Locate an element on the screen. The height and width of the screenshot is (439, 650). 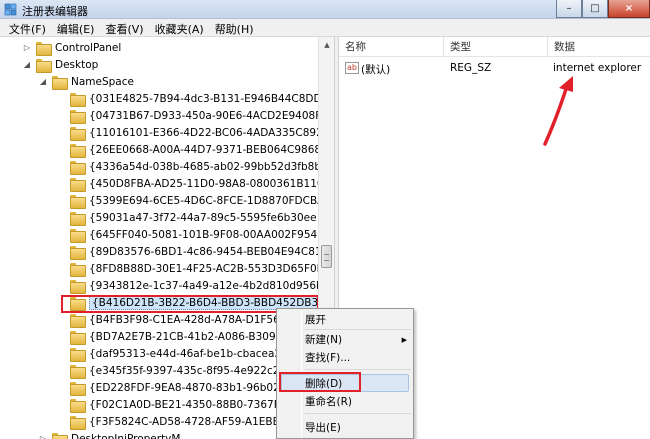
tree-node-label: {e345f35f-9397-435c-8f95-4e922c2625 is located at coordinates (194, 370).